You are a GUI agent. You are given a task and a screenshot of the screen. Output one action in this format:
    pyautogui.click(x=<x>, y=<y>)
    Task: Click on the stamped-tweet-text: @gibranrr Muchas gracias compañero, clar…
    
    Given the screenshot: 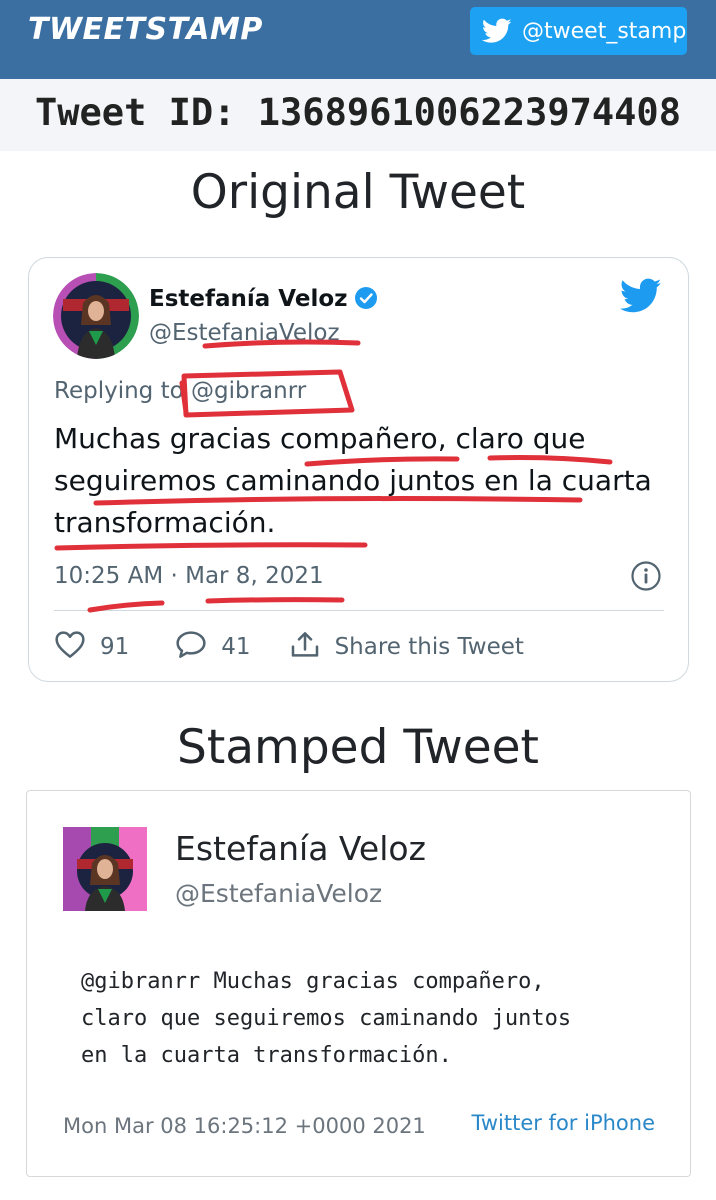 What is the action you would take?
    pyautogui.click(x=326, y=1018)
    